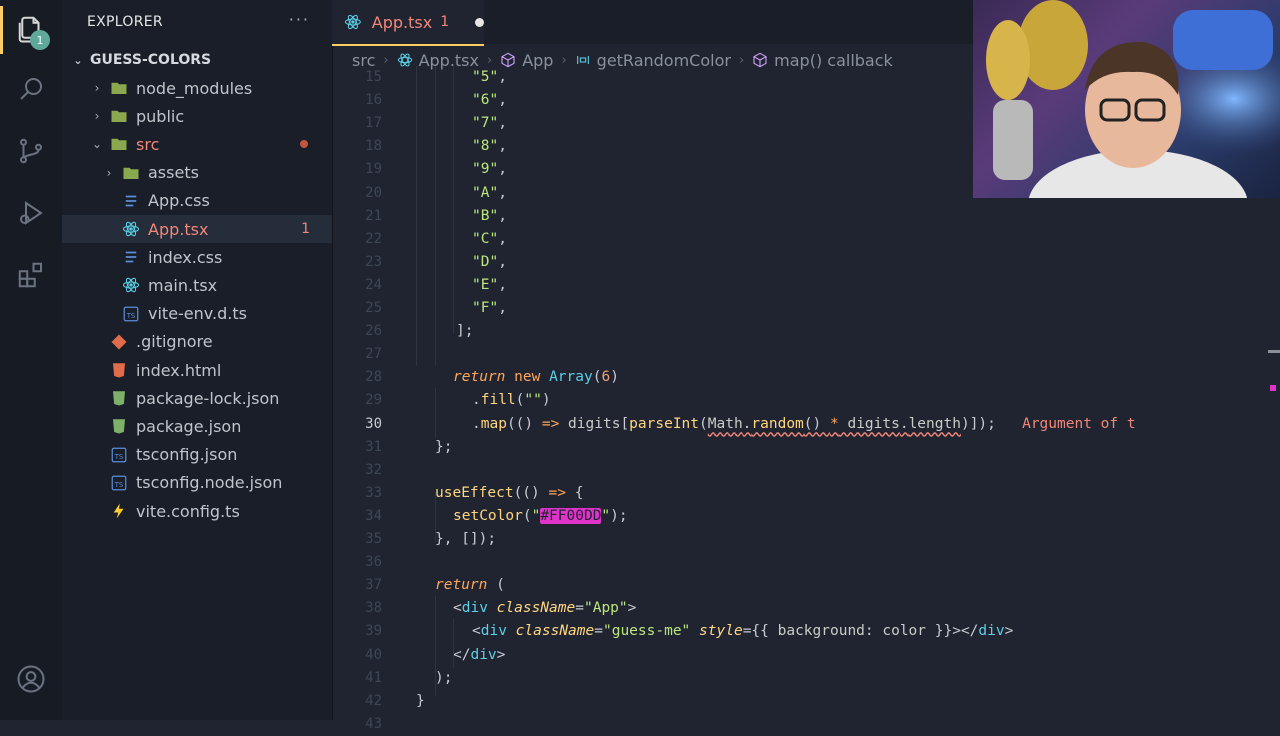  I want to click on code-line: 36, so click(806, 562).